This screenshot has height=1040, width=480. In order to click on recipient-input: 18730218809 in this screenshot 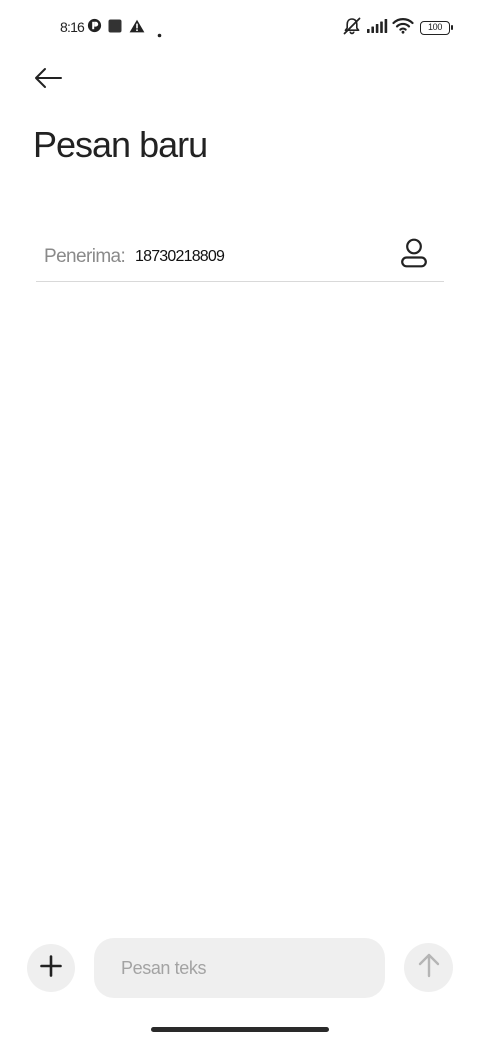, I will do `click(180, 257)`.